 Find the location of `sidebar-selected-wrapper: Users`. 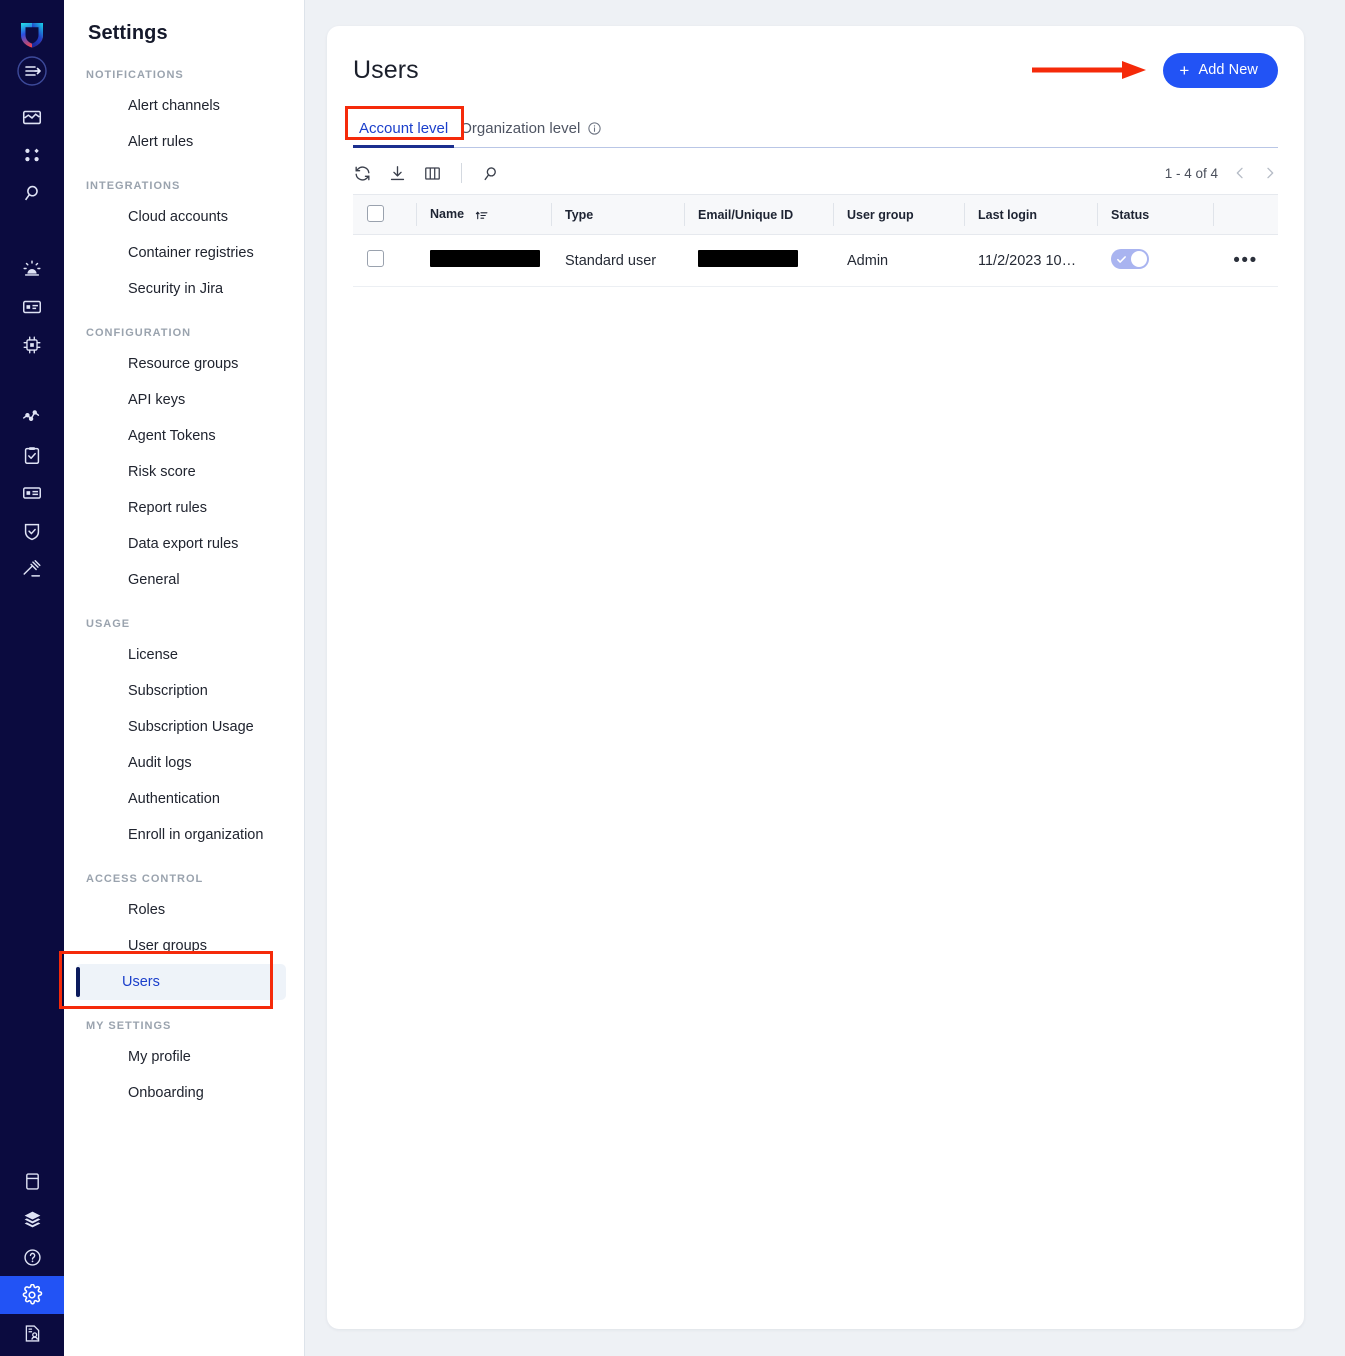

sidebar-selected-wrapper: Users is located at coordinates (181, 980).